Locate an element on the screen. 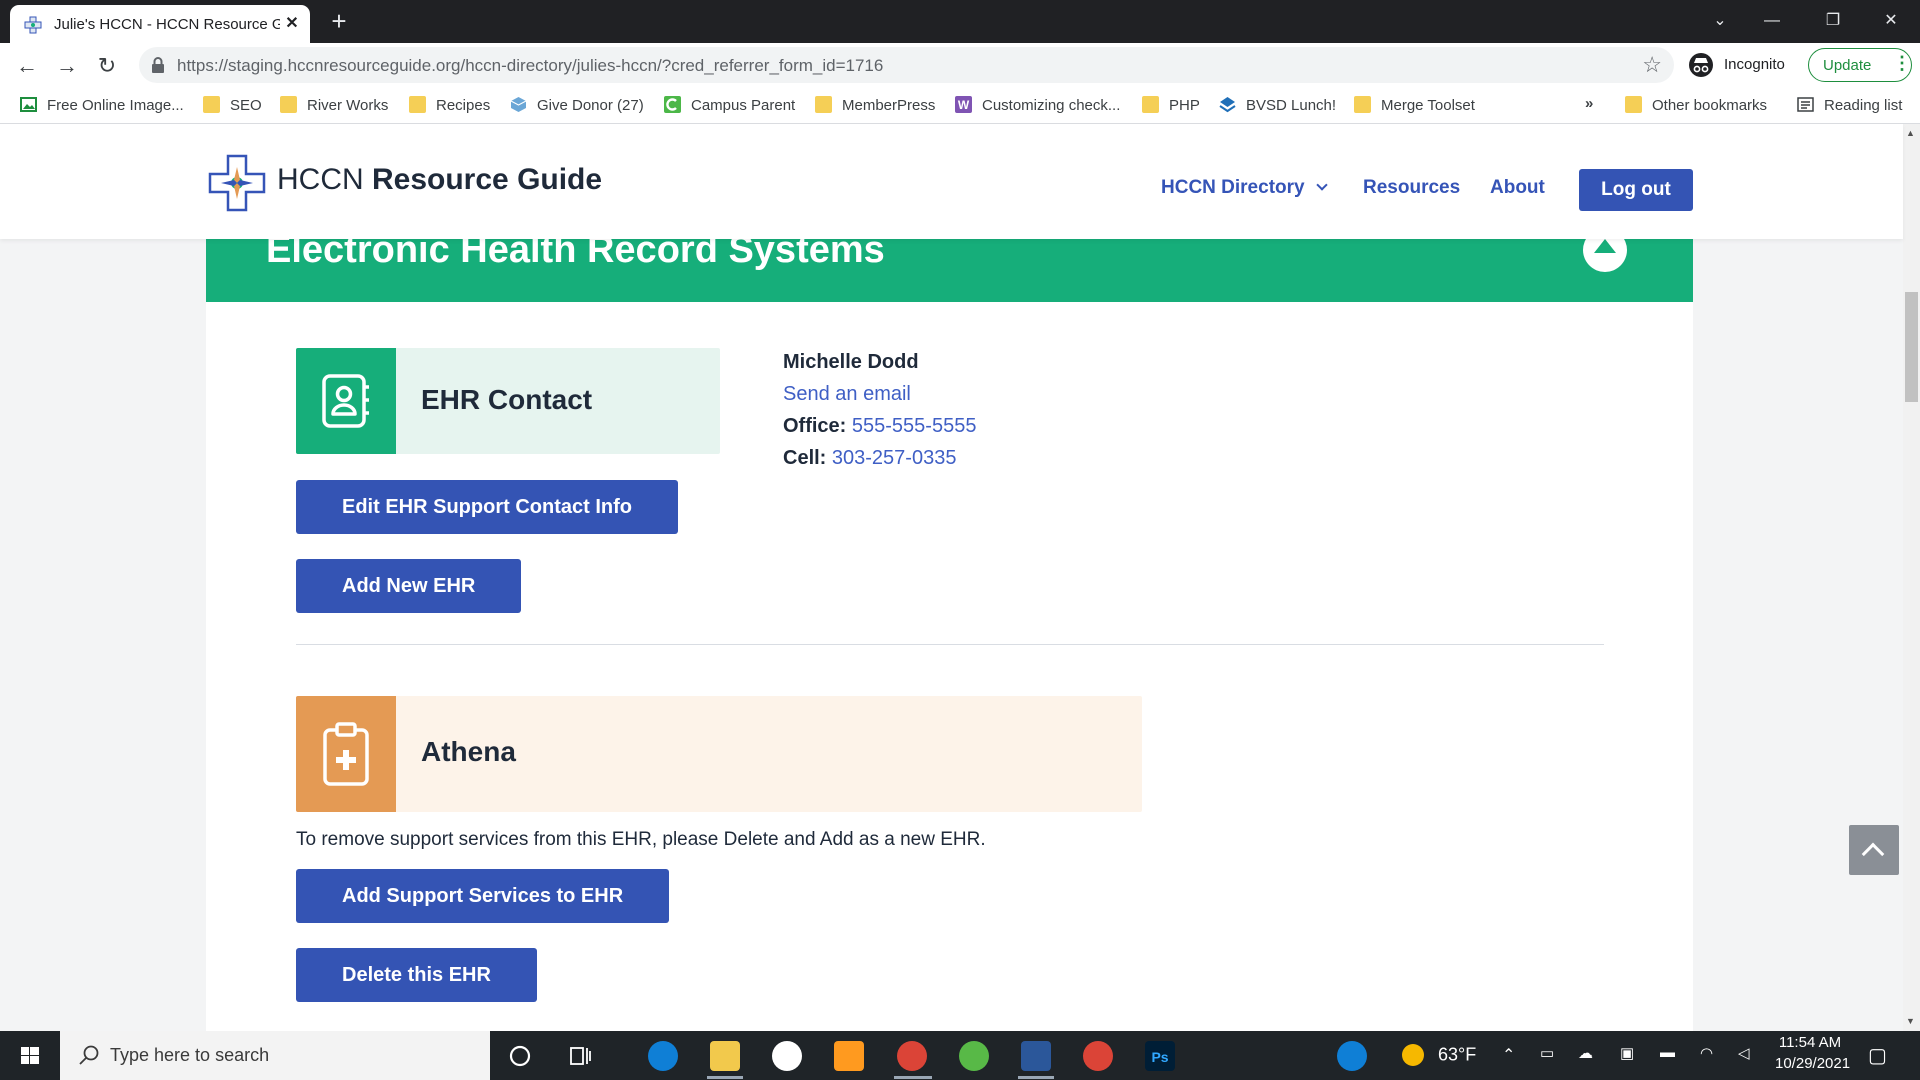  back-arrow-icon: ← is located at coordinates (27, 66).